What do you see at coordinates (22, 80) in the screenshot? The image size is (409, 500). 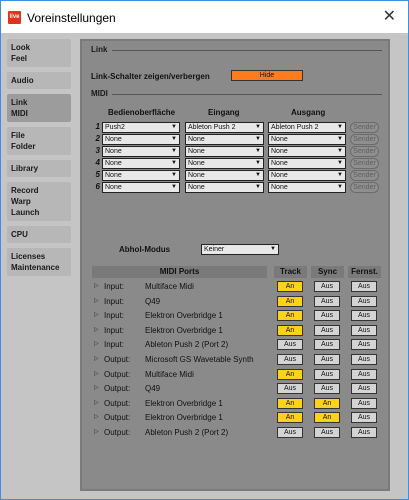 I see `sidebar-tab-label: Audio` at bounding box center [22, 80].